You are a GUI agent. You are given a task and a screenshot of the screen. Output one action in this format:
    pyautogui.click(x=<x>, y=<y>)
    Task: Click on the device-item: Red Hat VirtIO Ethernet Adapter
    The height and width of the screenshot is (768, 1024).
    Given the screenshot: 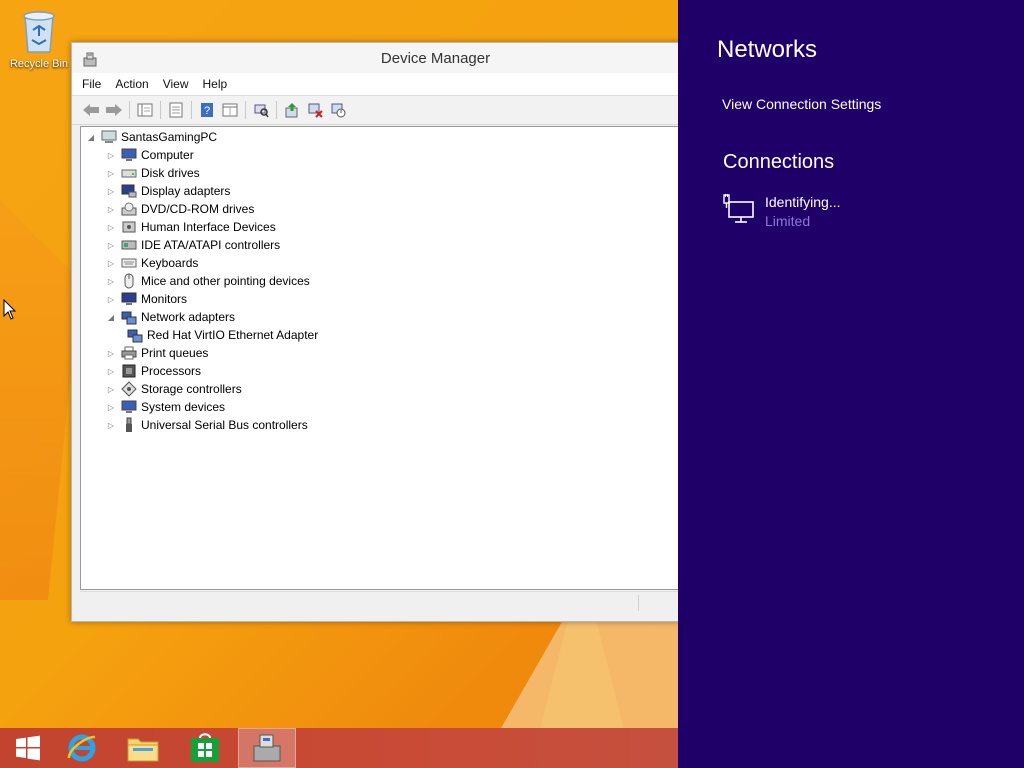 What is the action you would take?
    pyautogui.click(x=220, y=335)
    